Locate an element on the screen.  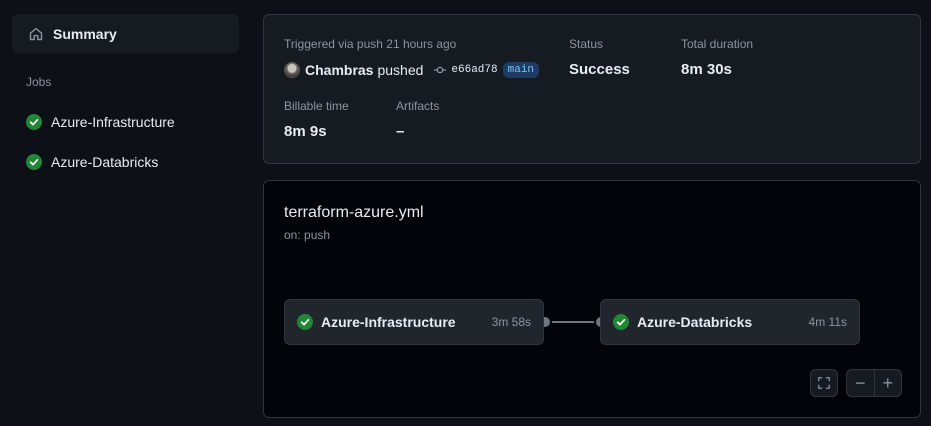
action-text: pushed is located at coordinates (400, 70).